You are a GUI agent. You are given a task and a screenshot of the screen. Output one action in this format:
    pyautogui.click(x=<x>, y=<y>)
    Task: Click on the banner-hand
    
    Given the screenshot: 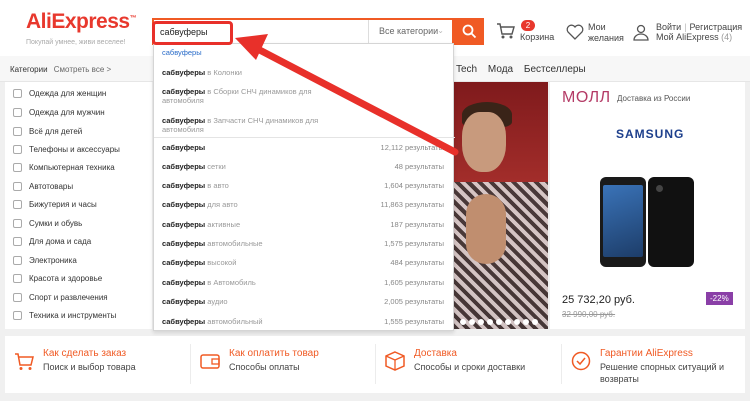 What is the action you would take?
    pyautogui.click(x=486, y=229)
    